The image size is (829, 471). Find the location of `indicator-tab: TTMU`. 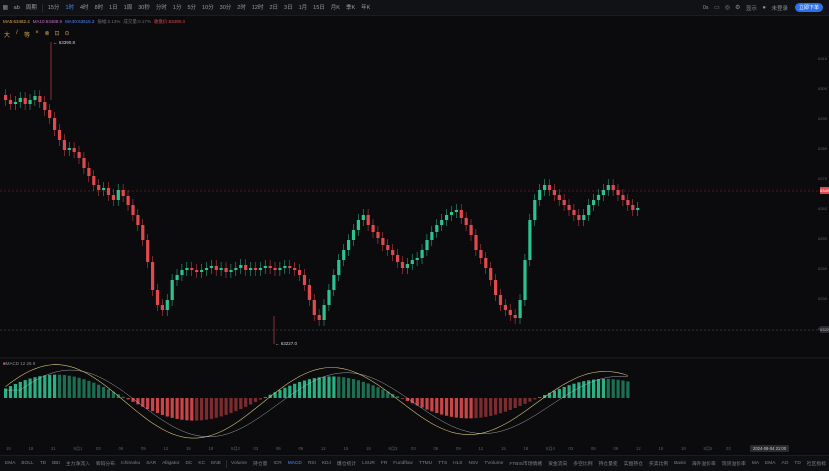

indicator-tab: TTMU is located at coordinates (425, 463).